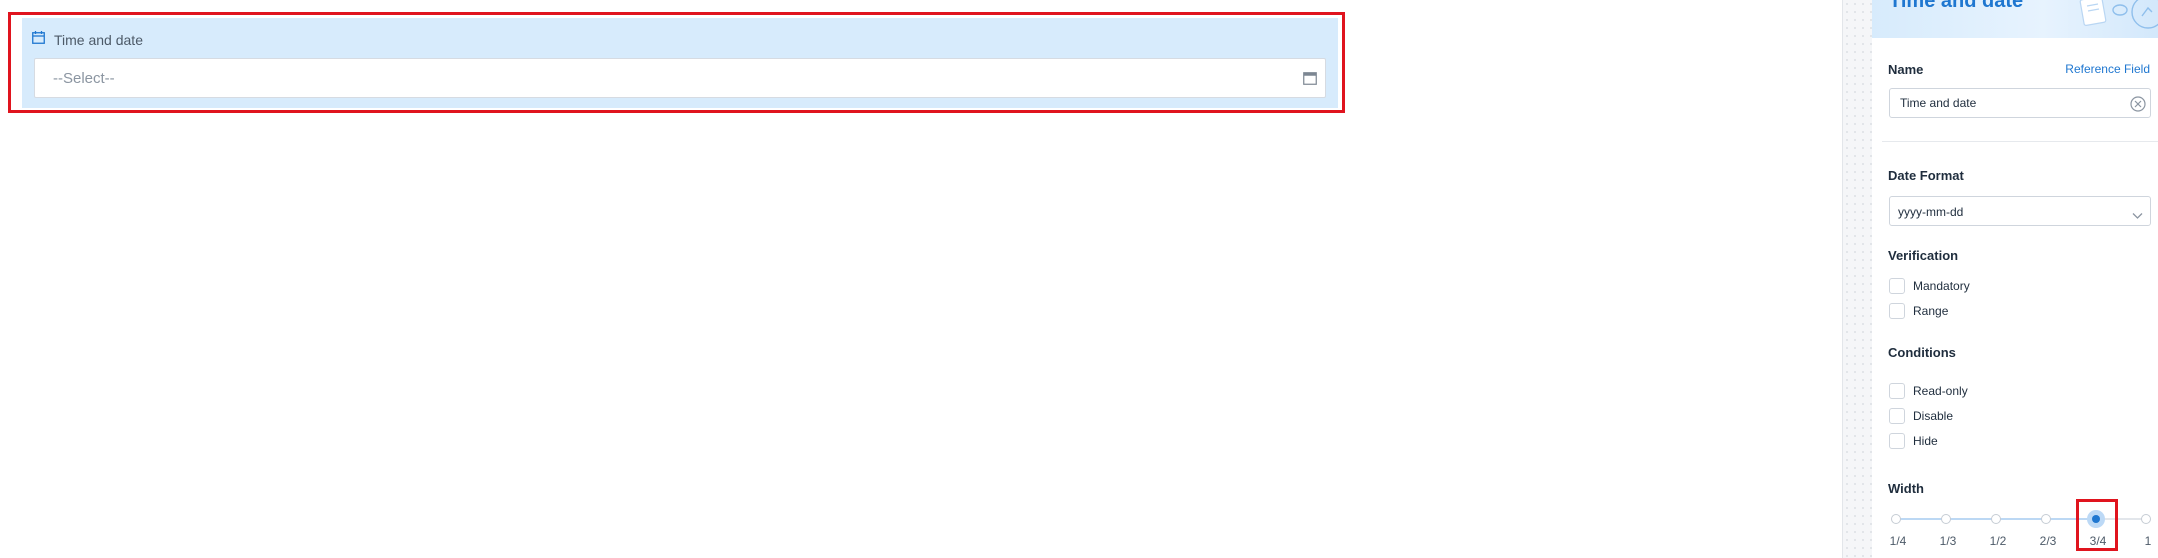 The height and width of the screenshot is (558, 2158). What do you see at coordinates (1931, 212) in the screenshot?
I see `date-format-value: yyyy-mm-dd` at bounding box center [1931, 212].